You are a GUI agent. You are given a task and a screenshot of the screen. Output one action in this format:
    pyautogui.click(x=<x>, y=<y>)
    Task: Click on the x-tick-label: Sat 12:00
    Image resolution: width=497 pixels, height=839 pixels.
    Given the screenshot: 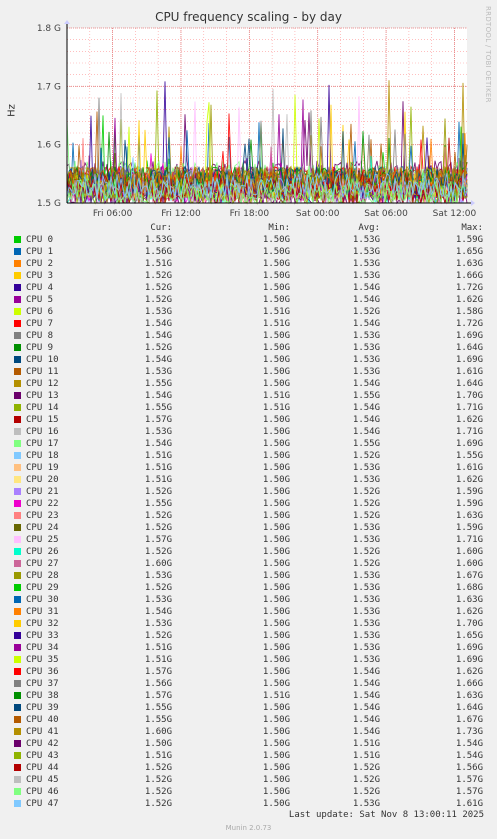 What is the action you would take?
    pyautogui.click(x=455, y=214)
    